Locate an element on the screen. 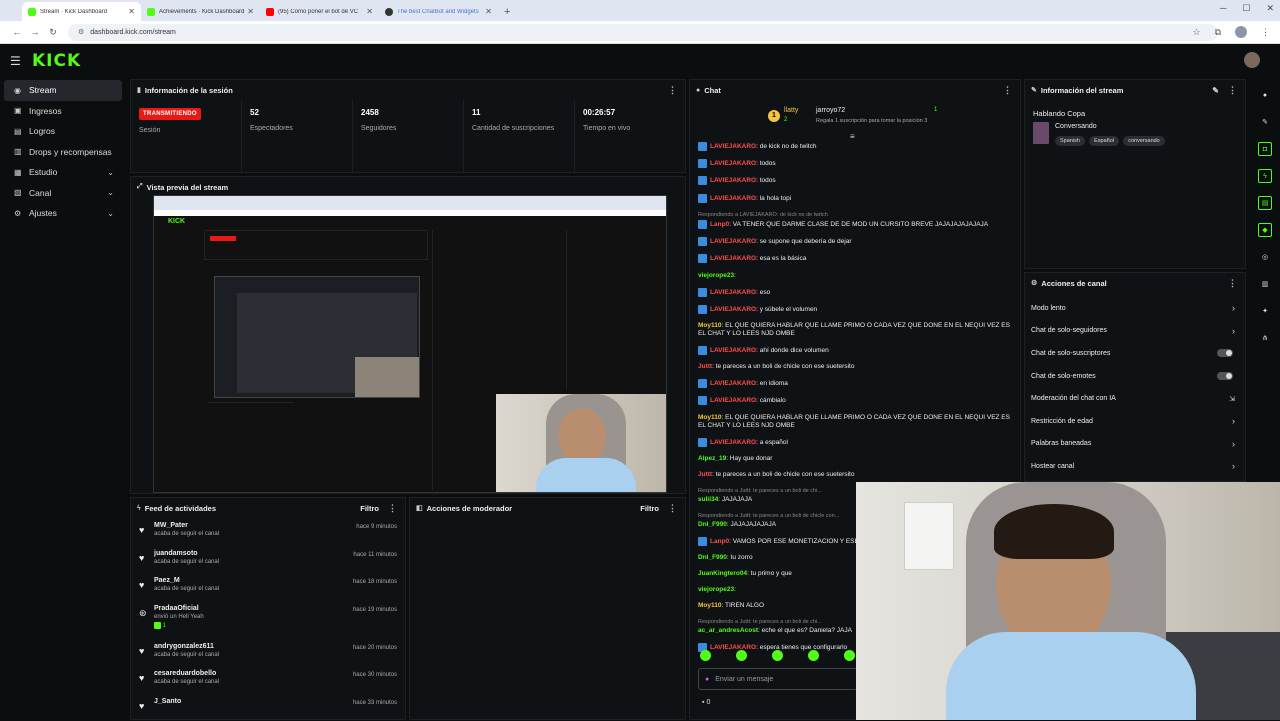 Image resolution: width=1280 pixels, height=721 pixels. maximize-icon: ☐ is located at coordinates (1246, 8).